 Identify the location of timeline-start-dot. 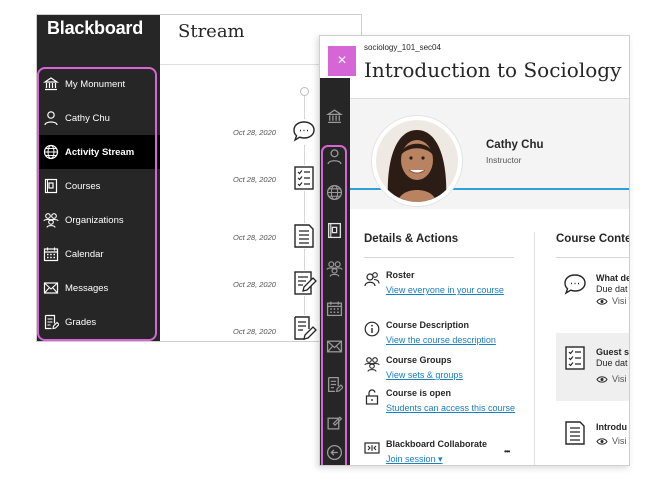
(304, 91).